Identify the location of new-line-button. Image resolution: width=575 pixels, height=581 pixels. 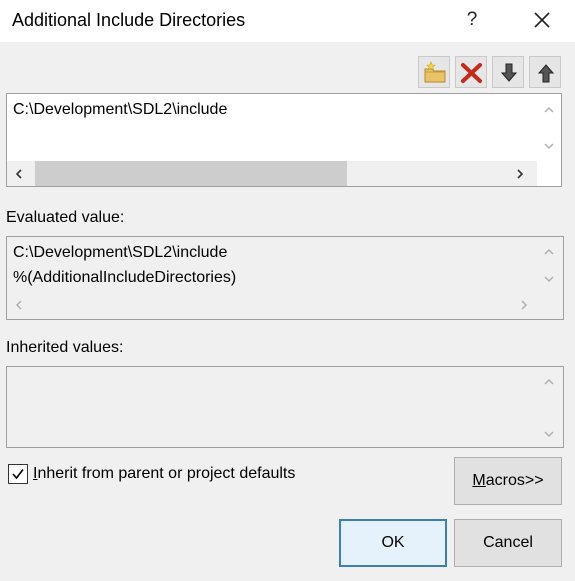
(434, 72).